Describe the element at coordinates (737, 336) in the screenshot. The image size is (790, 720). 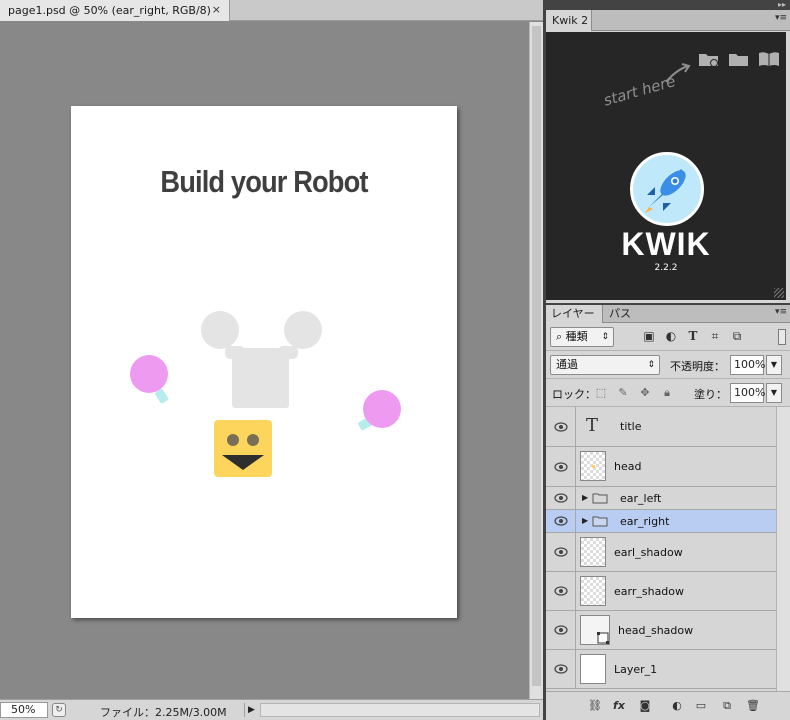
I see `smart-object-filter-icon: ⧉` at that location.